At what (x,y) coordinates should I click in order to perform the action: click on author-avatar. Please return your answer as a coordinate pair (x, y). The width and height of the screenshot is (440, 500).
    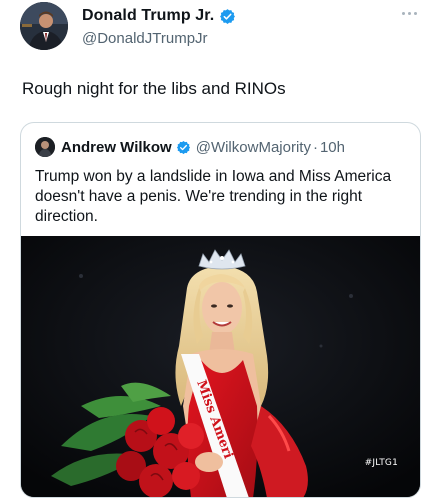
    Looking at the image, I should click on (44, 26).